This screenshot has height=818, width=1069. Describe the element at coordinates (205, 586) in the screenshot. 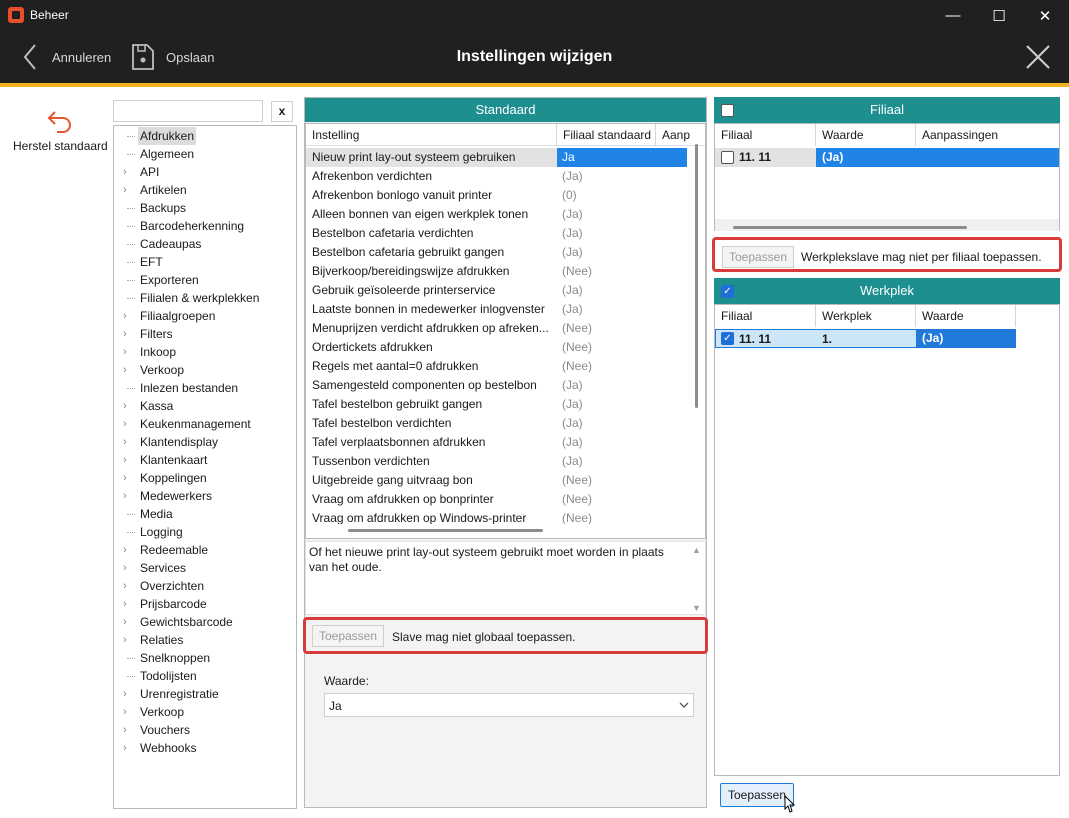

I see `tree-item: › Overzichten` at that location.